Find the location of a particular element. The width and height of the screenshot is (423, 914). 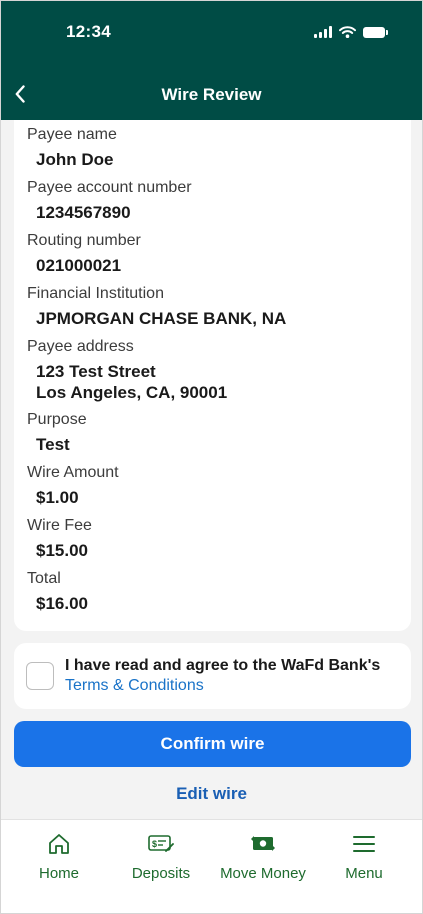

wire-fee-label: Wire Fee is located at coordinates (59, 525).